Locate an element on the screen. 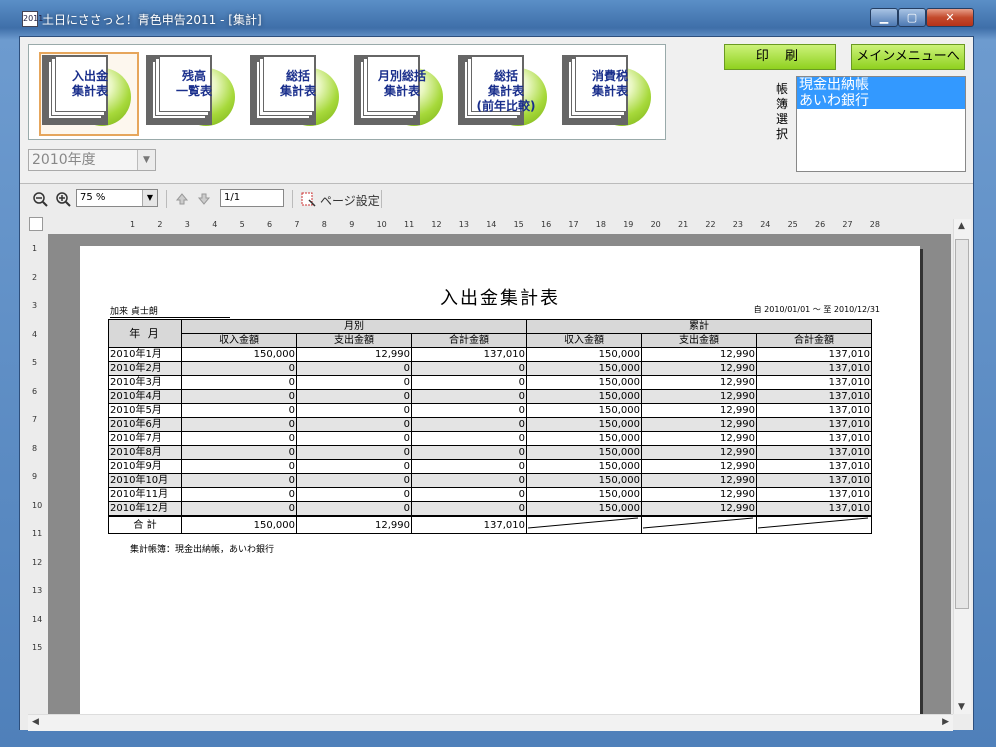  ruler-tick: 5 is located at coordinates (35, 362).